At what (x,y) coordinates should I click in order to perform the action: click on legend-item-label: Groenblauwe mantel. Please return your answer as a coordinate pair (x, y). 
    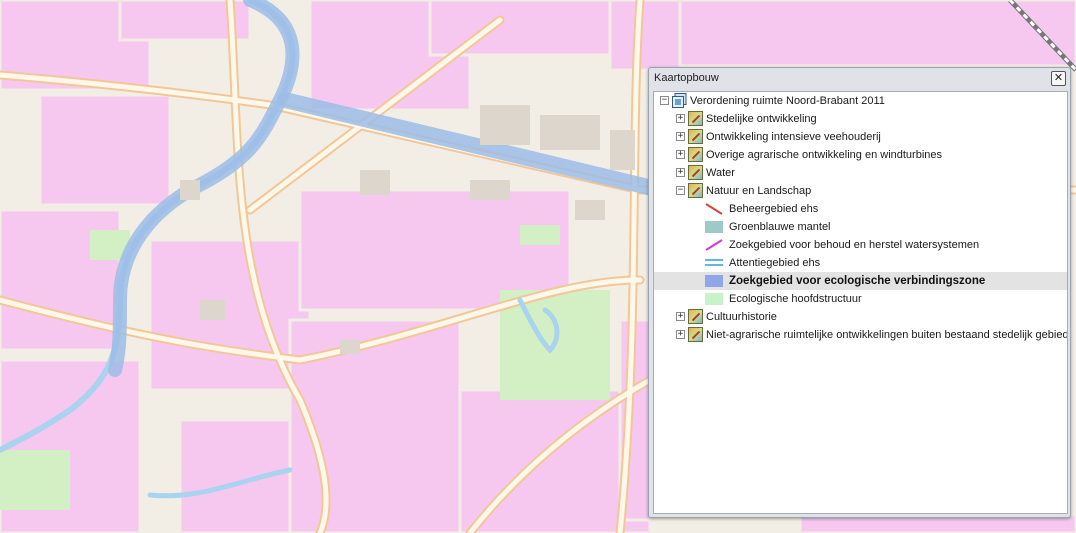
    Looking at the image, I should click on (780, 227).